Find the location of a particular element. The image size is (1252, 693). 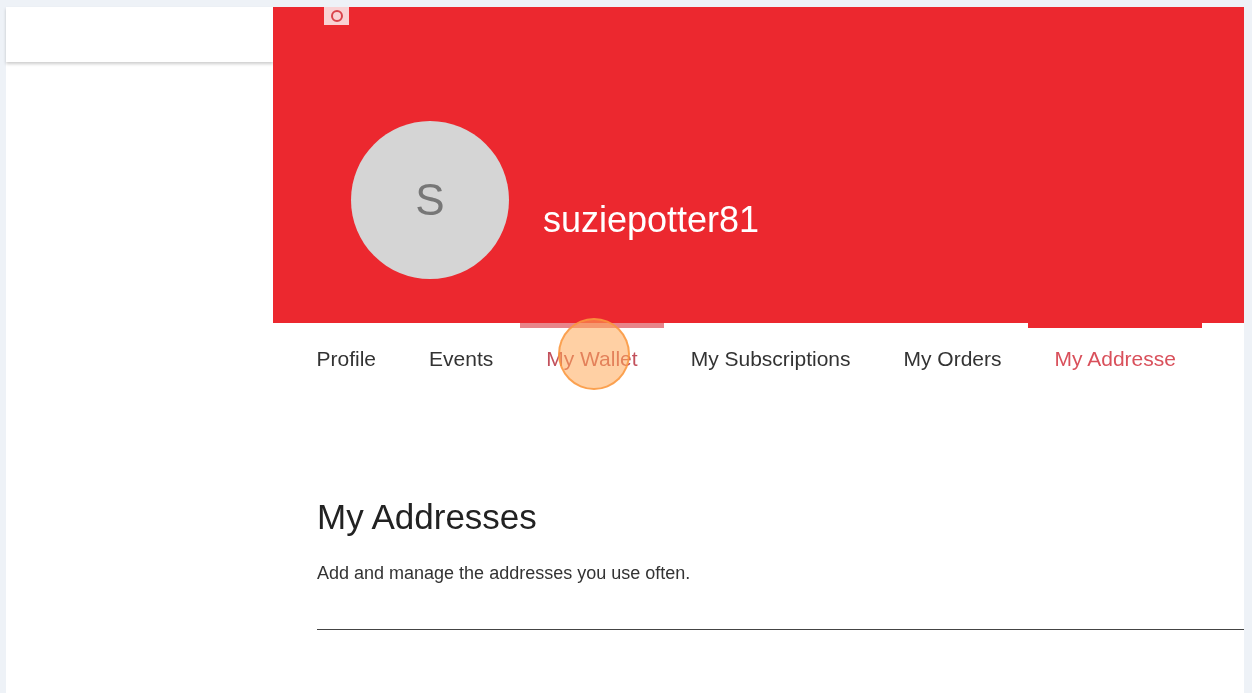

avatar: S is located at coordinates (430, 200).